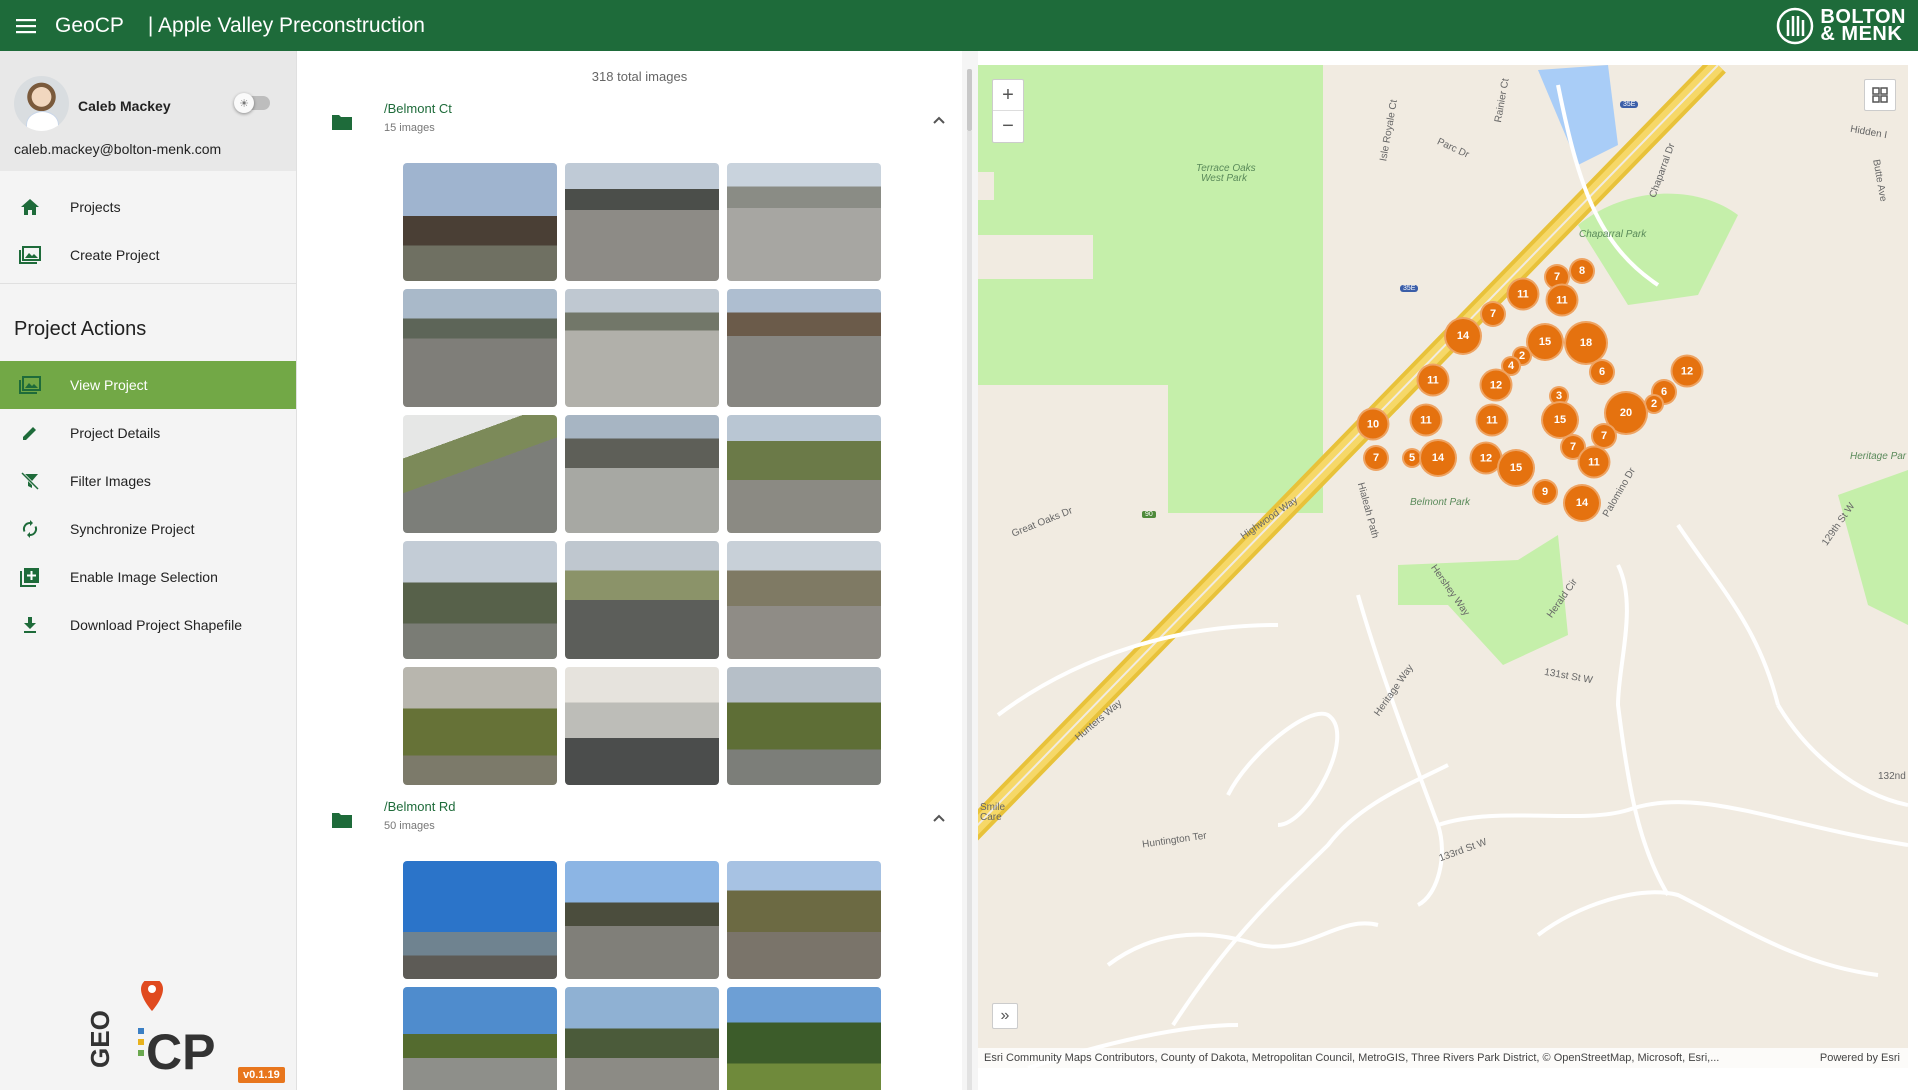  Describe the element at coordinates (30, 625) in the screenshot. I see `download-icon` at that location.